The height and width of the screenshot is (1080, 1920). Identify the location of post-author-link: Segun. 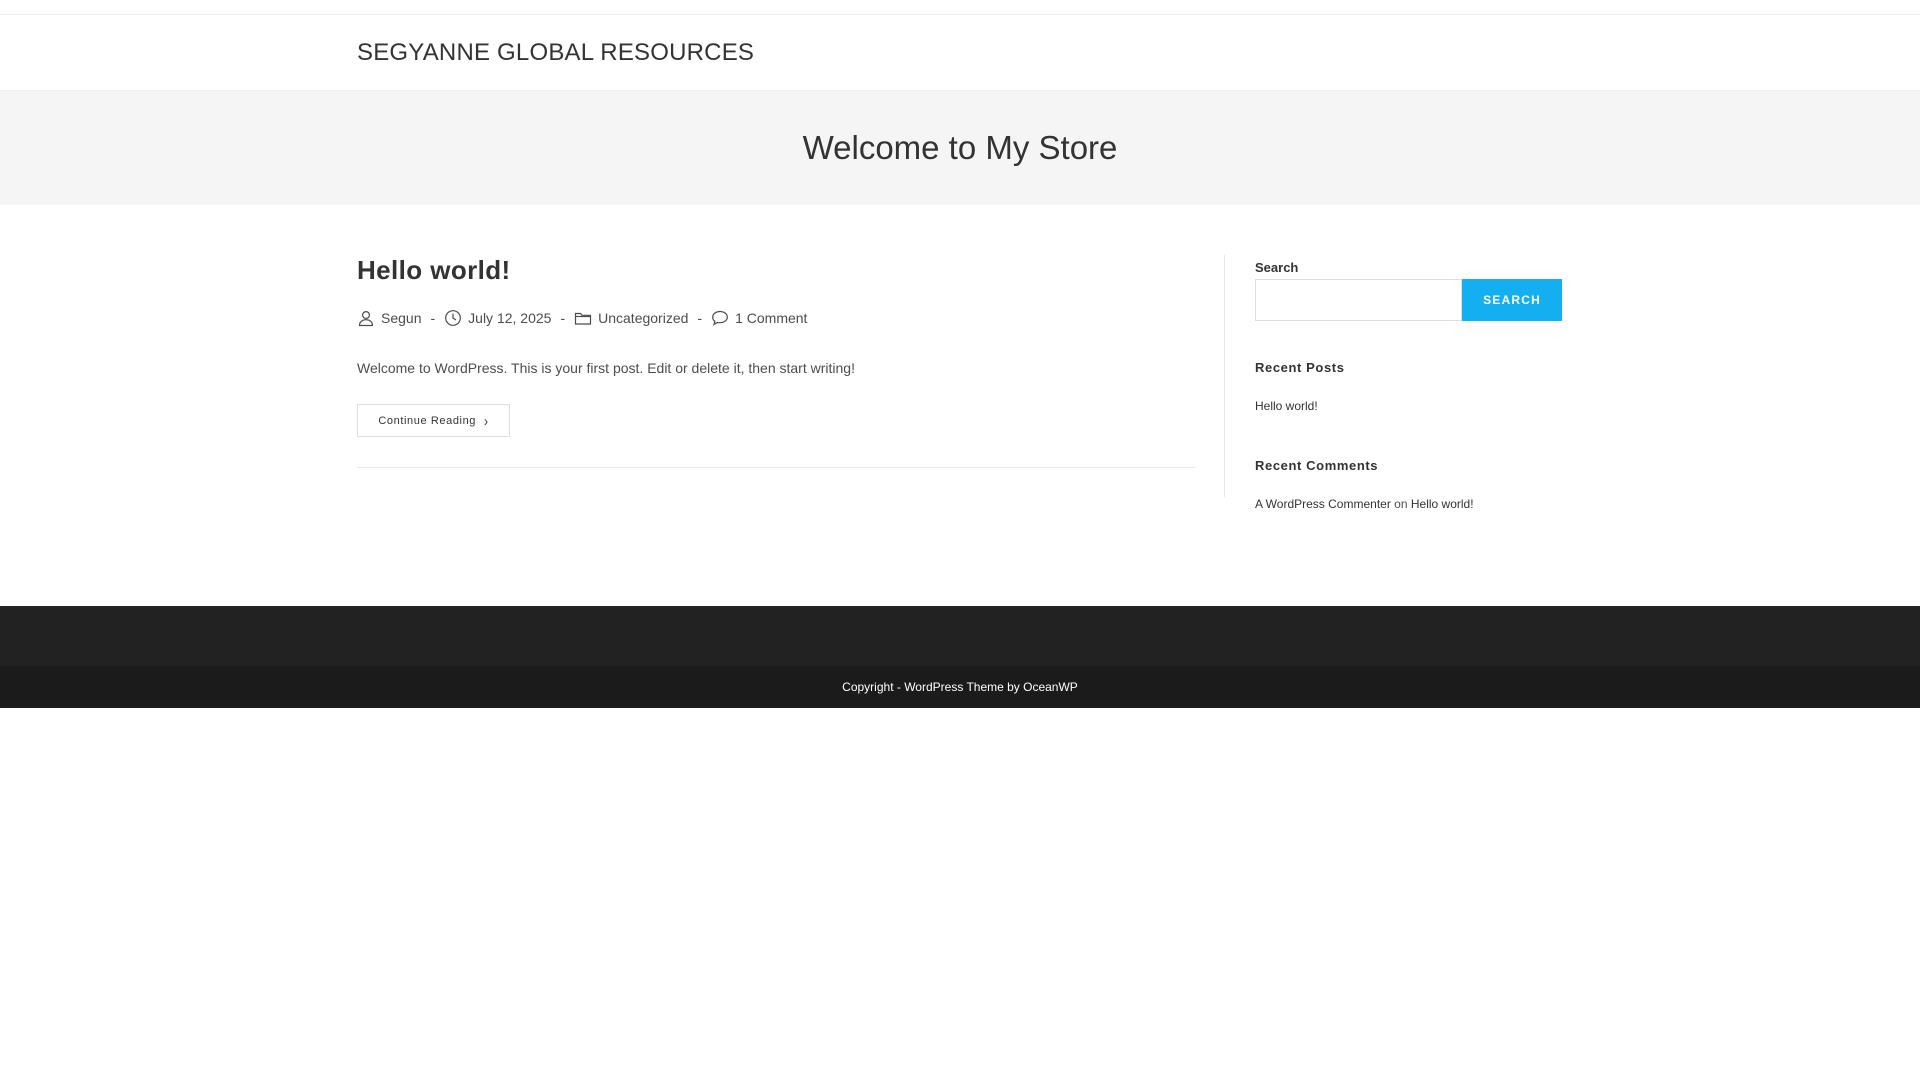
(401, 318).